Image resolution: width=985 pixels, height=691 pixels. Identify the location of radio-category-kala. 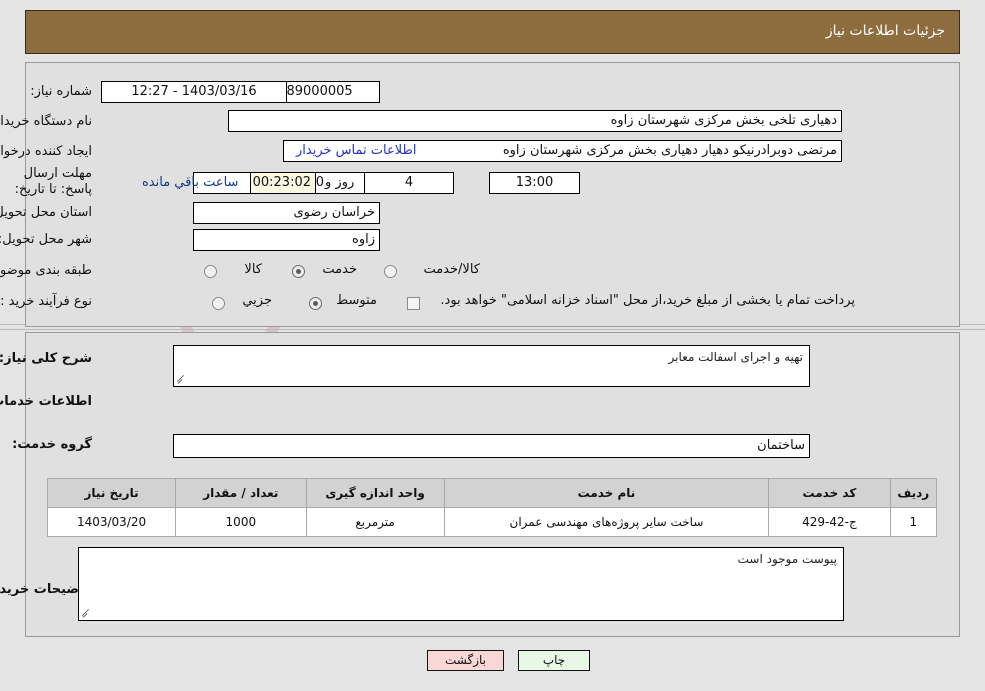
(210, 271).